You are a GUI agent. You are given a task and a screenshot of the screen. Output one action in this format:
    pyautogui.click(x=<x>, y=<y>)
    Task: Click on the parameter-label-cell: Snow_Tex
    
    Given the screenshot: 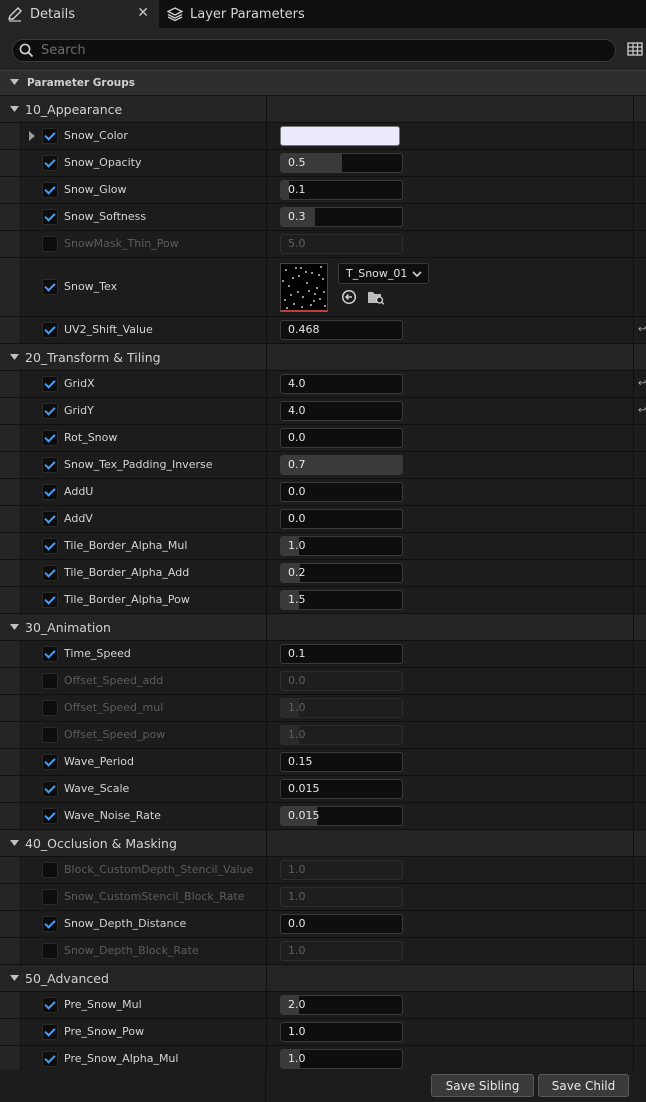 What is the action you would take?
    pyautogui.click(x=132, y=287)
    